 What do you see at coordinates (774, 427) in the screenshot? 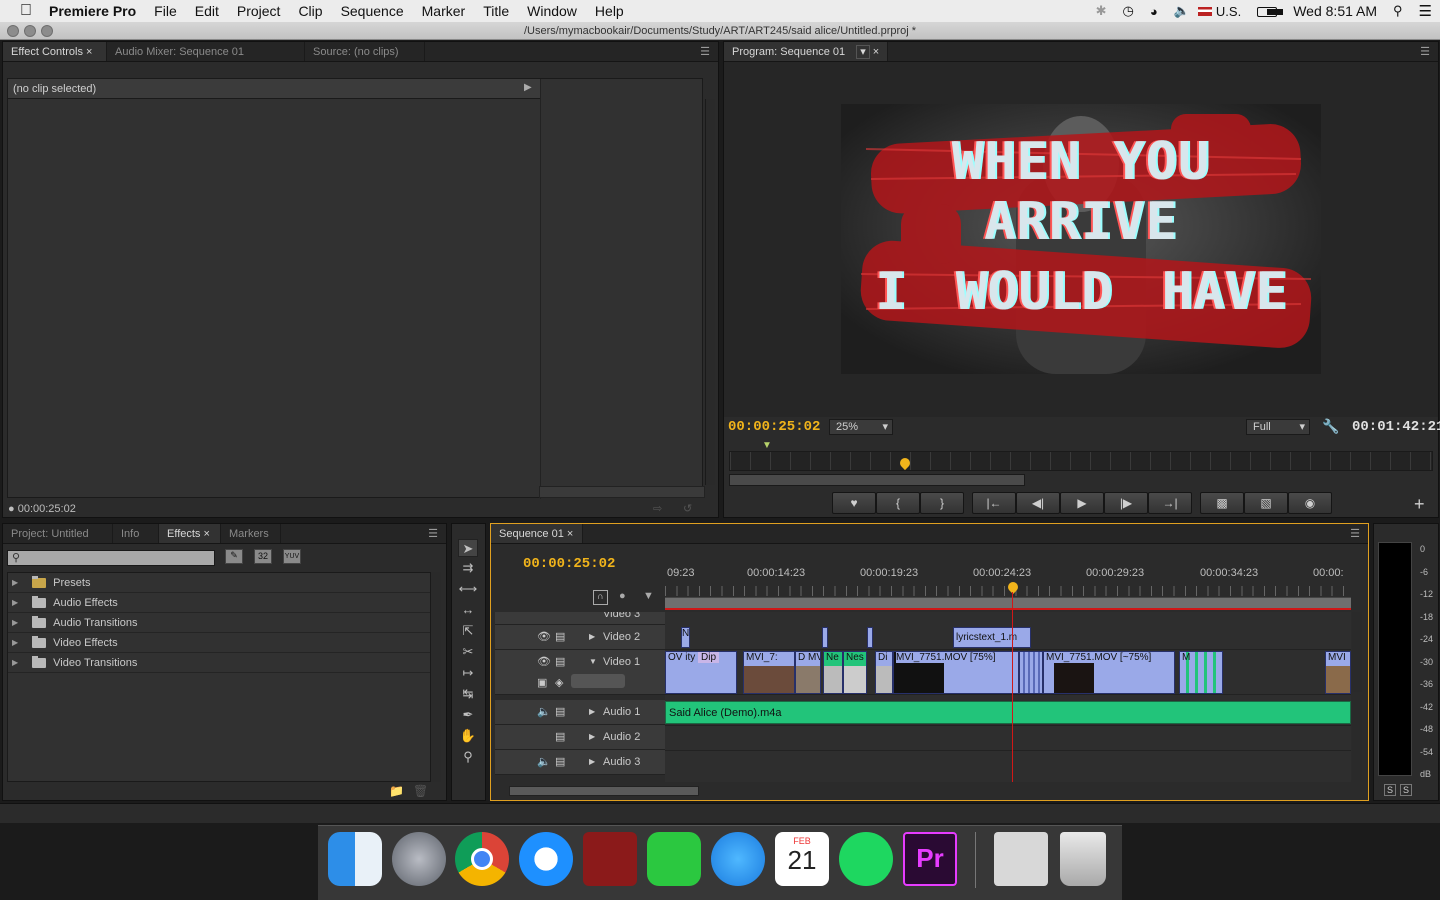
I see `program-timecode: 00:00:25:02` at bounding box center [774, 427].